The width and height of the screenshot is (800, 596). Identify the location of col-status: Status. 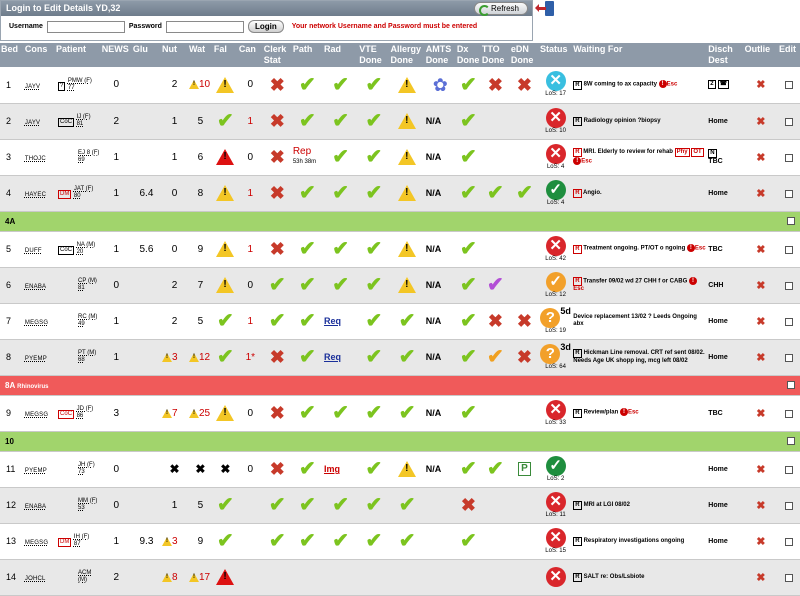
(556, 55).